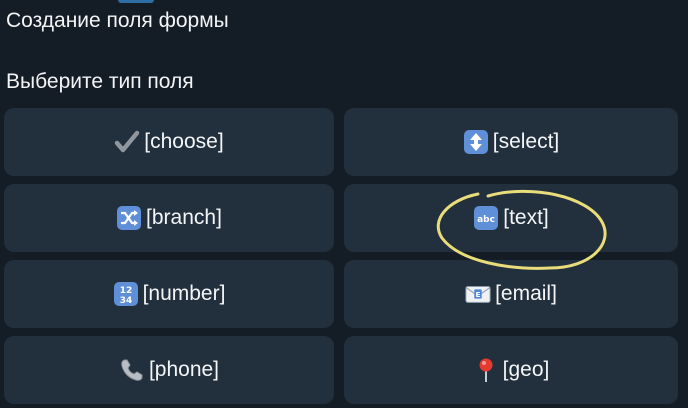  Describe the element at coordinates (125, 301) in the screenshot. I see `svg-text: 34` at that location.